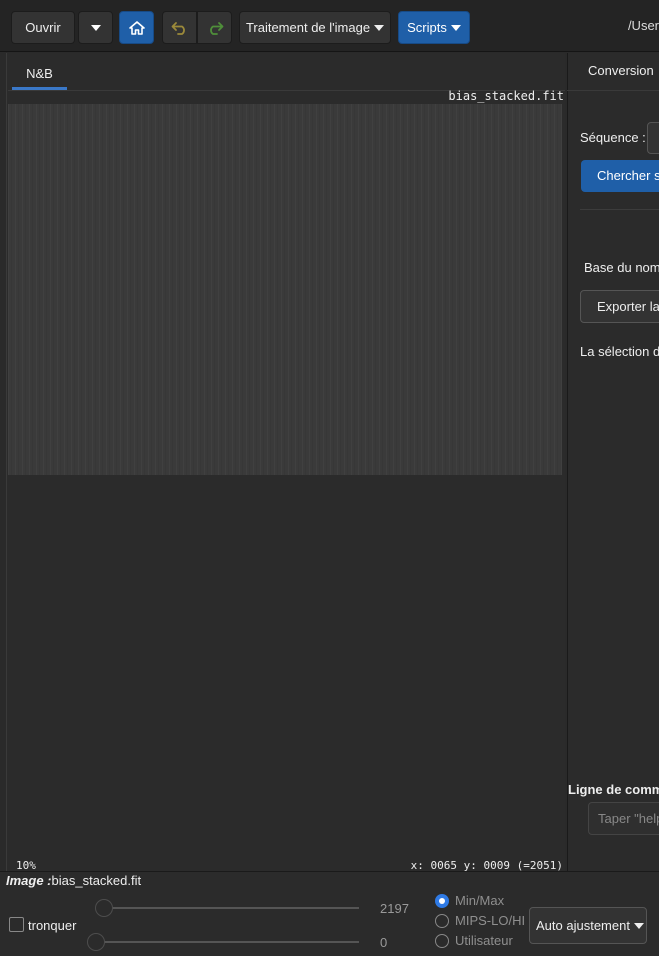 The width and height of the screenshot is (659, 956). I want to click on auto-adjust-label: Auto ajustement, so click(583, 925).